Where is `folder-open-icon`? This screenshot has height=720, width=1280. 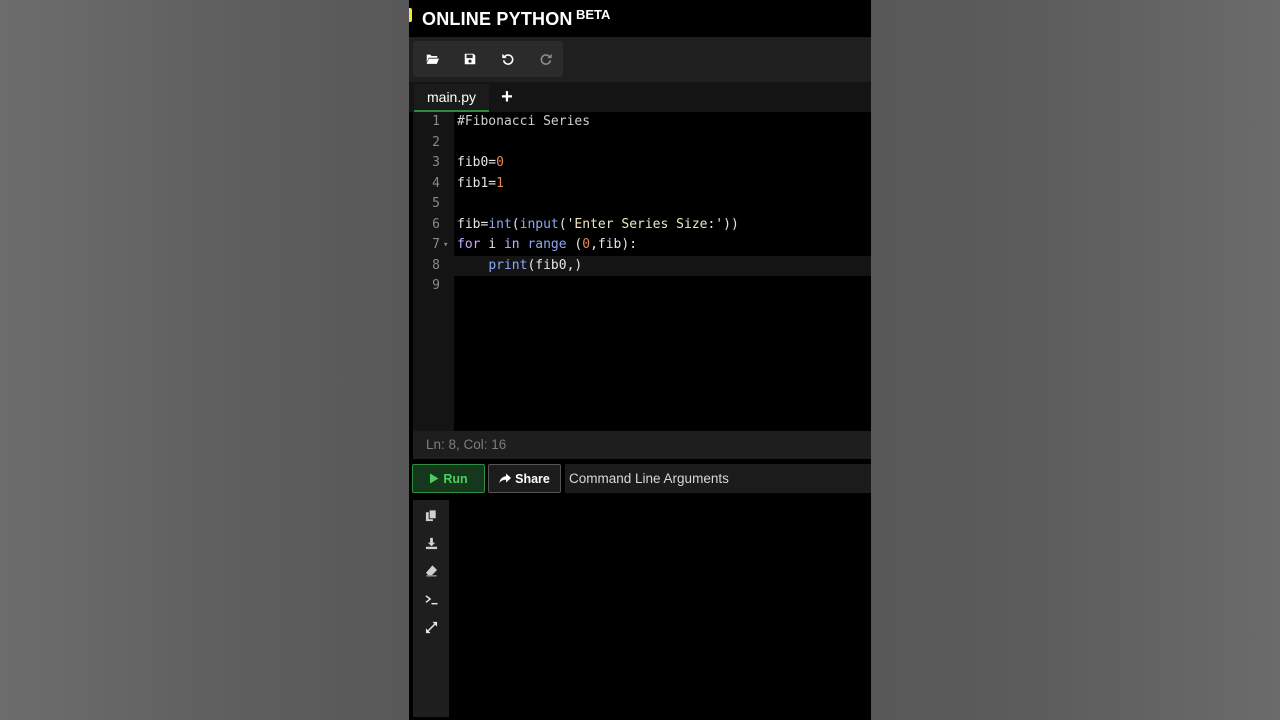 folder-open-icon is located at coordinates (432, 59).